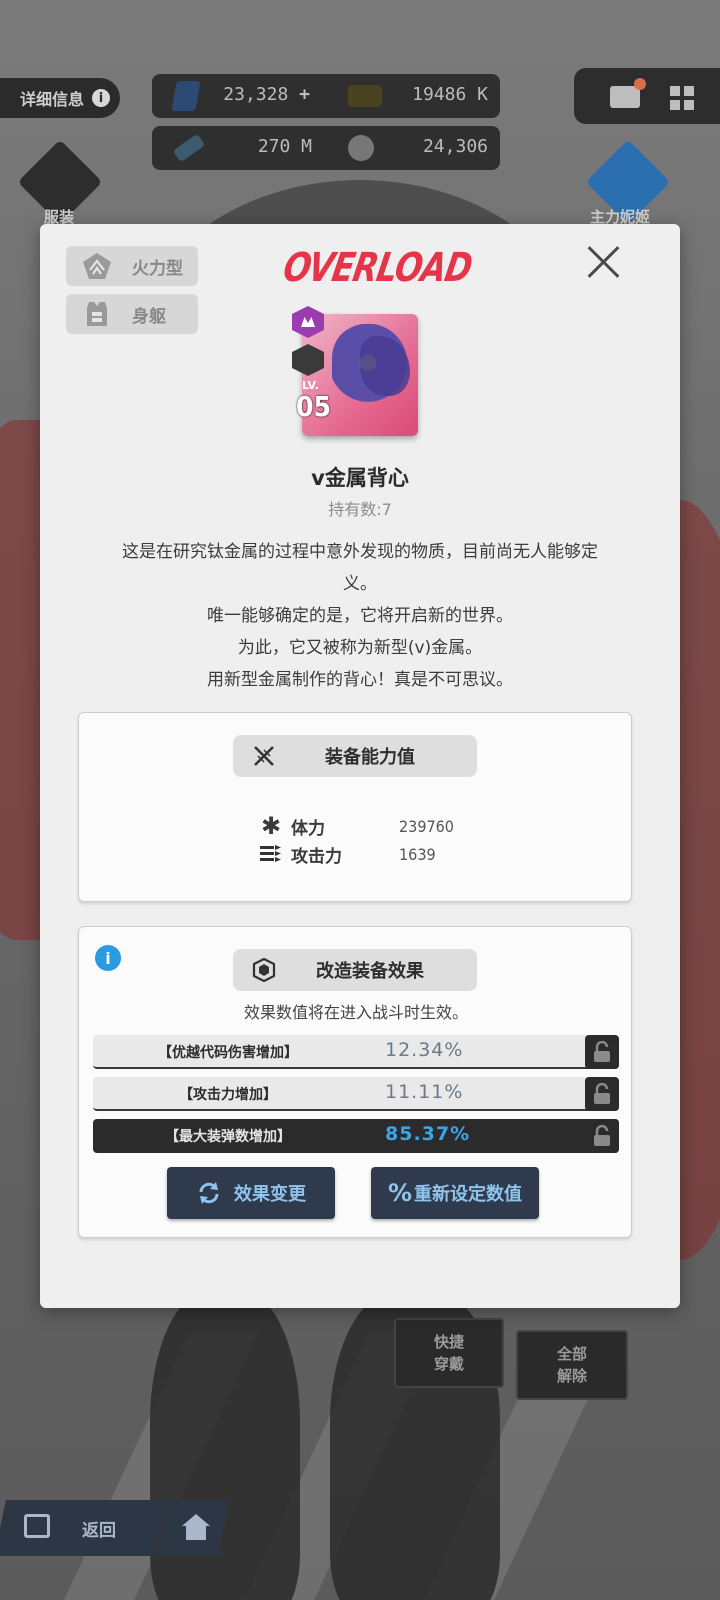 The width and height of the screenshot is (720, 1600). Describe the element at coordinates (625, 97) in the screenshot. I see `mail-icon` at that location.